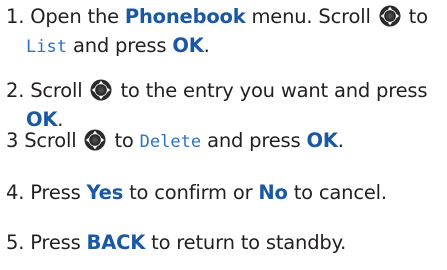 The width and height of the screenshot is (447, 270). What do you see at coordinates (337, 192) in the screenshot?
I see `instruction-text: to cancel.` at bounding box center [337, 192].